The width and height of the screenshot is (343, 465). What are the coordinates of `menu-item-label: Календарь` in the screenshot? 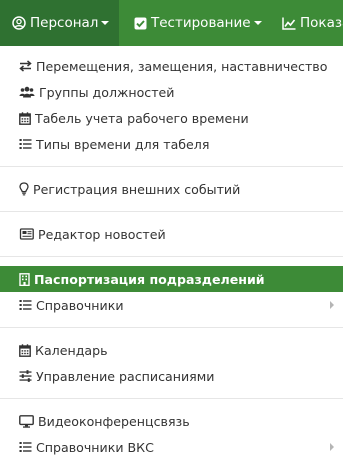 It's located at (71, 350).